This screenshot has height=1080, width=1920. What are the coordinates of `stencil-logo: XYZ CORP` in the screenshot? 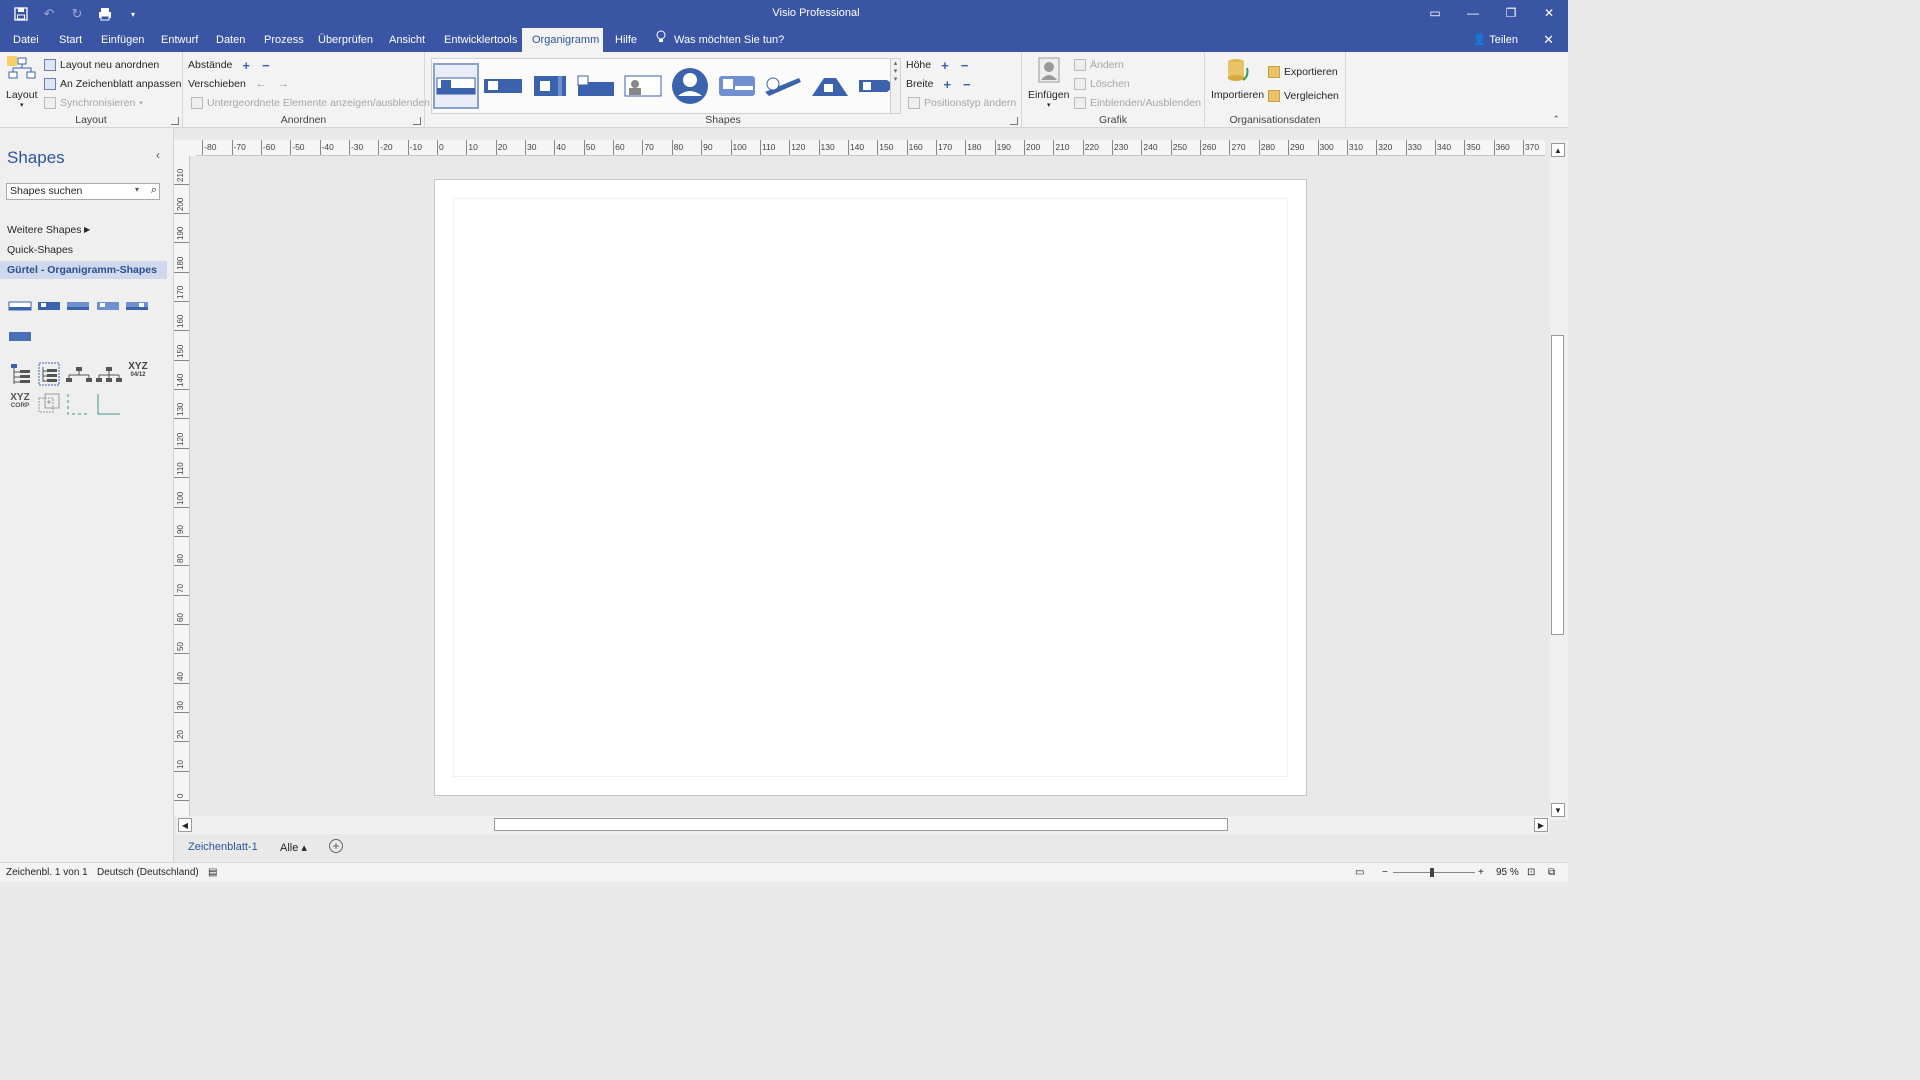 It's located at (20, 401).